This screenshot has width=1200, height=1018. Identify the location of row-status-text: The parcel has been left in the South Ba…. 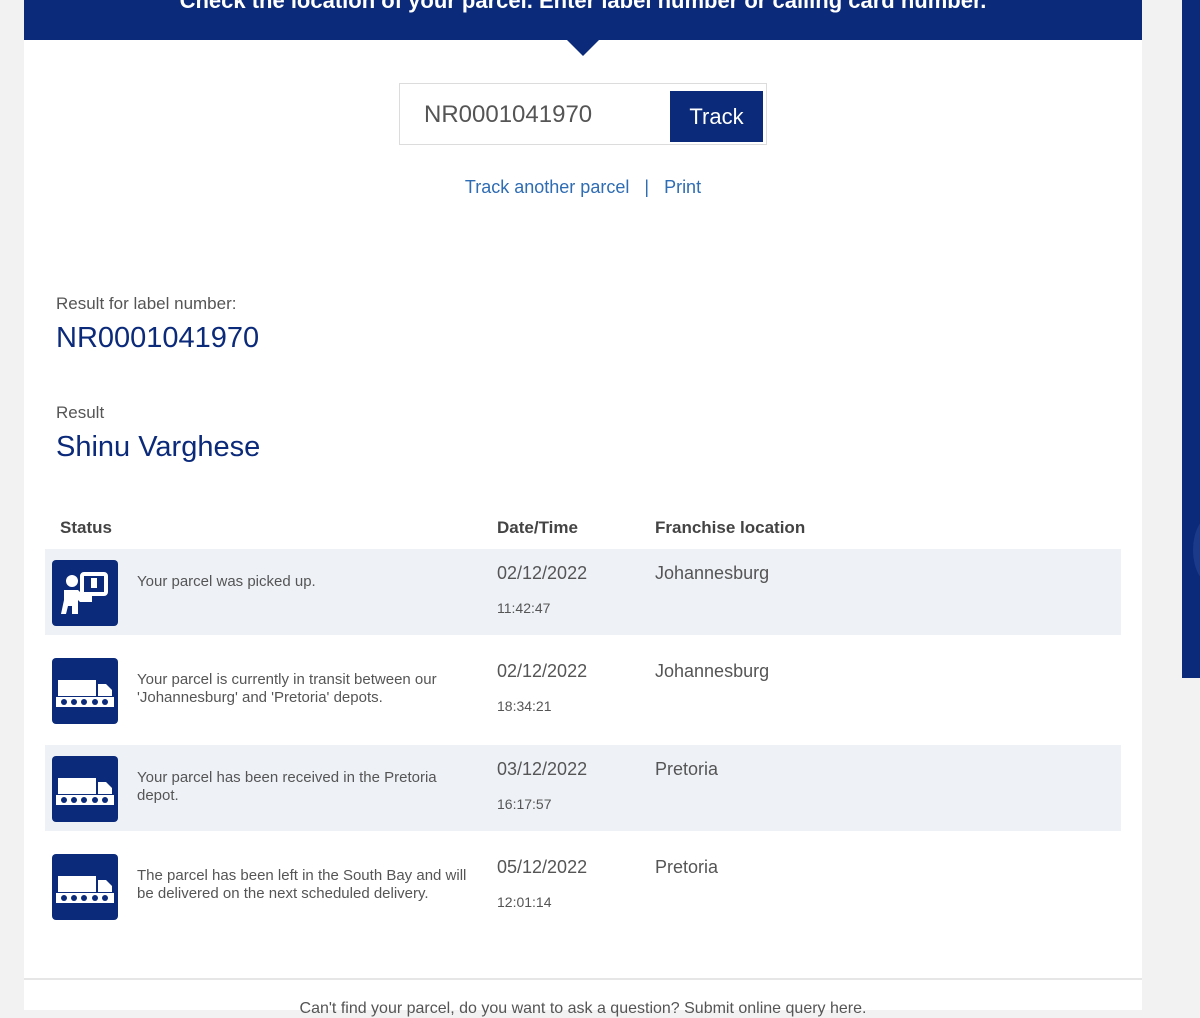
(302, 884).